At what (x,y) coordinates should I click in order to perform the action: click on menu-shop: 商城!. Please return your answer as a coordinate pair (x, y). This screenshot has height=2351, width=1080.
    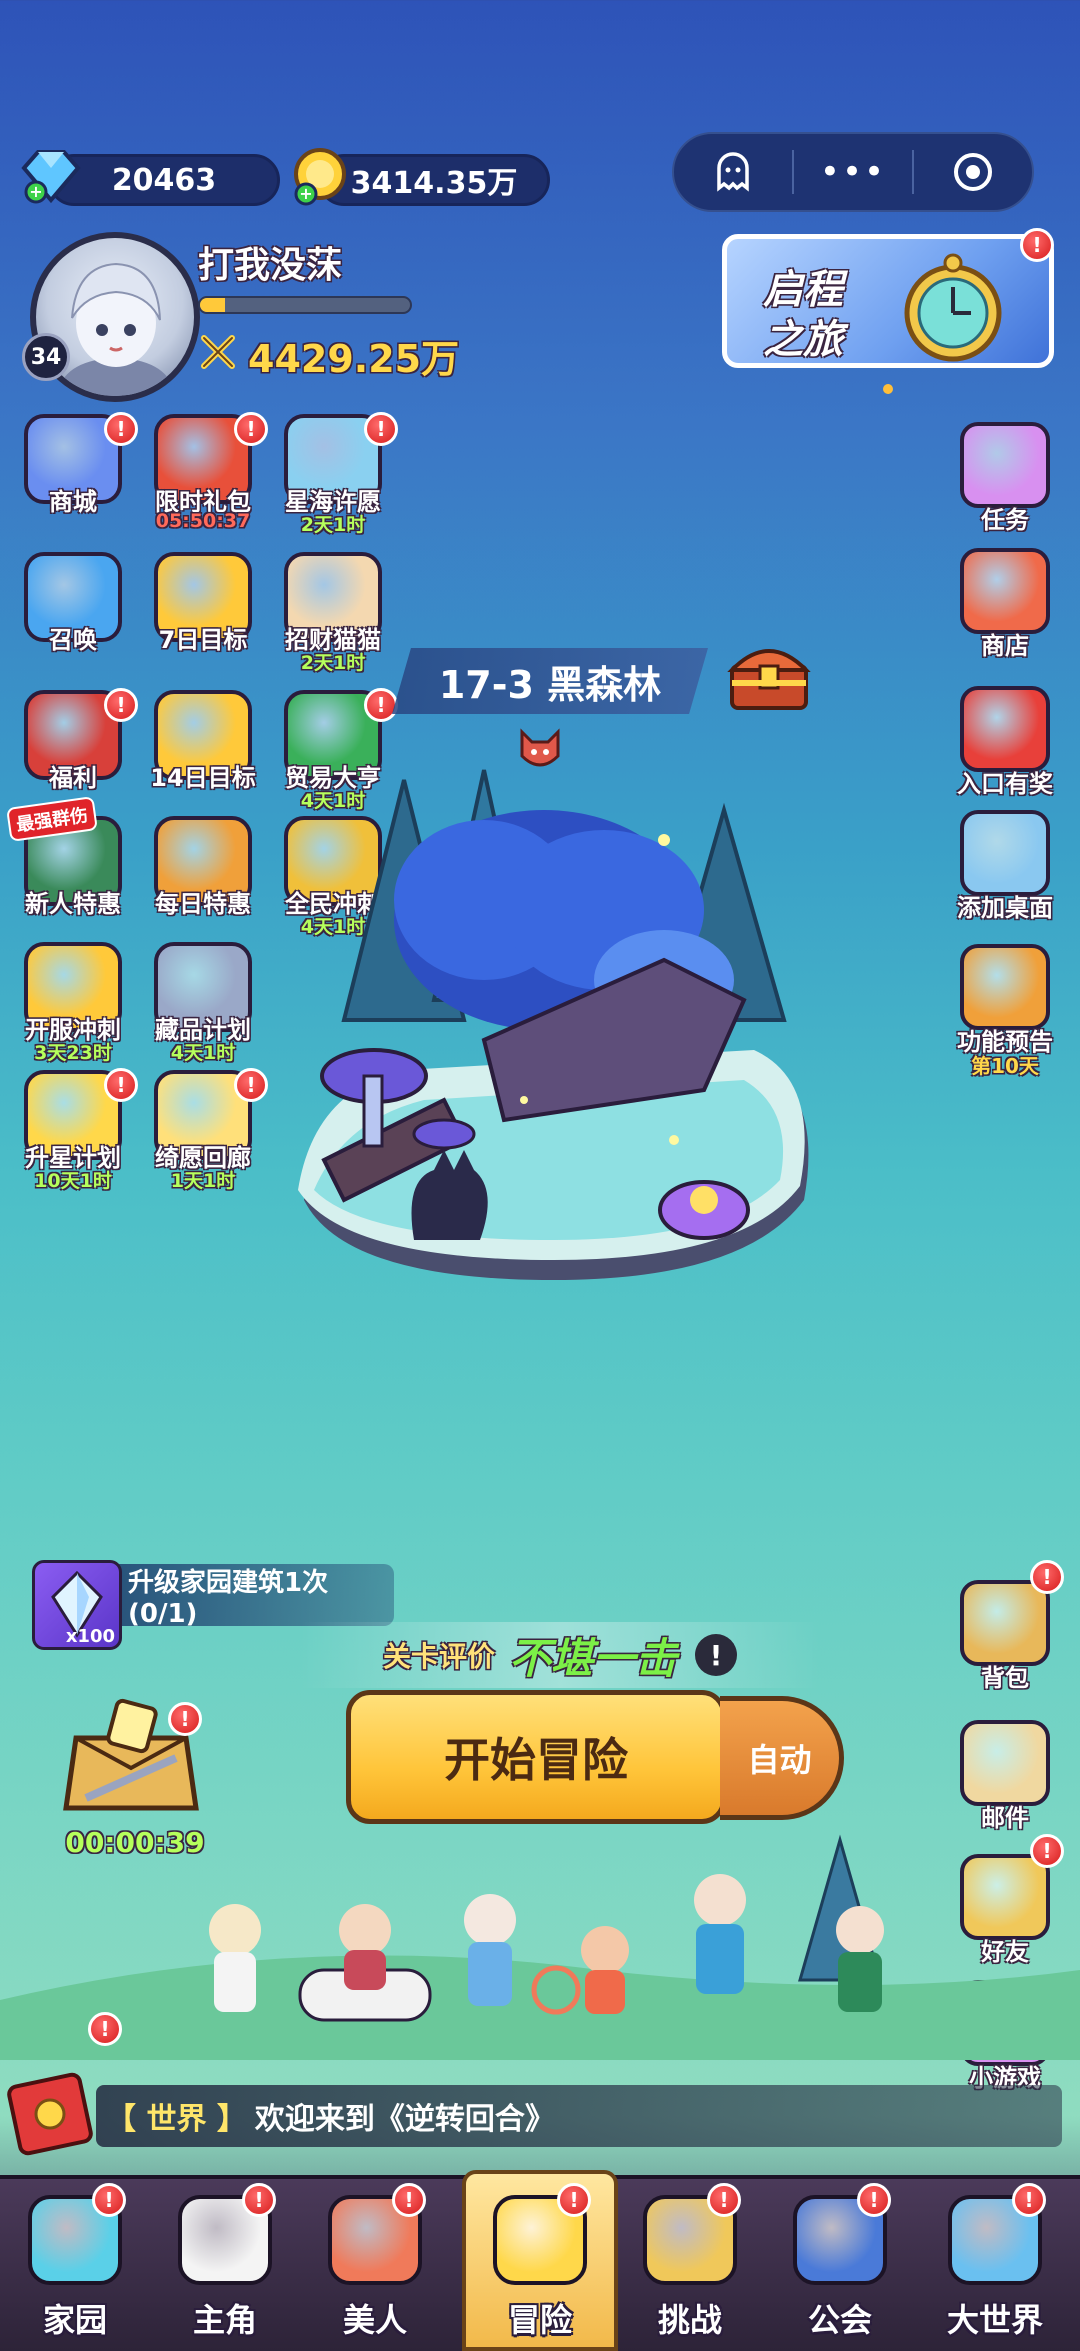
    Looking at the image, I should click on (73, 473).